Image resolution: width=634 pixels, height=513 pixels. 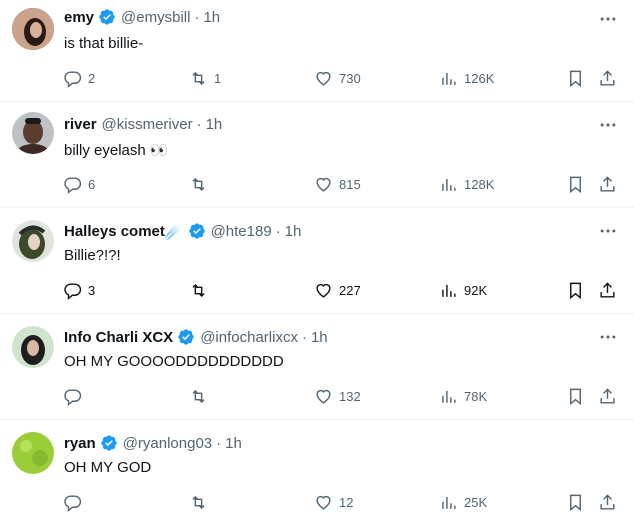 I want to click on bookmark-icon, so click(x=575, y=184).